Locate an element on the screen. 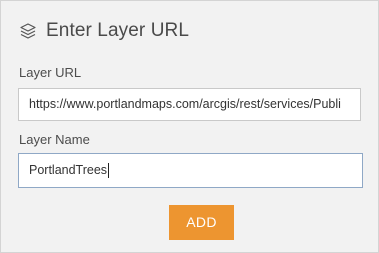 The image size is (379, 253). layer-url-label: Layer URL is located at coordinates (50, 72).